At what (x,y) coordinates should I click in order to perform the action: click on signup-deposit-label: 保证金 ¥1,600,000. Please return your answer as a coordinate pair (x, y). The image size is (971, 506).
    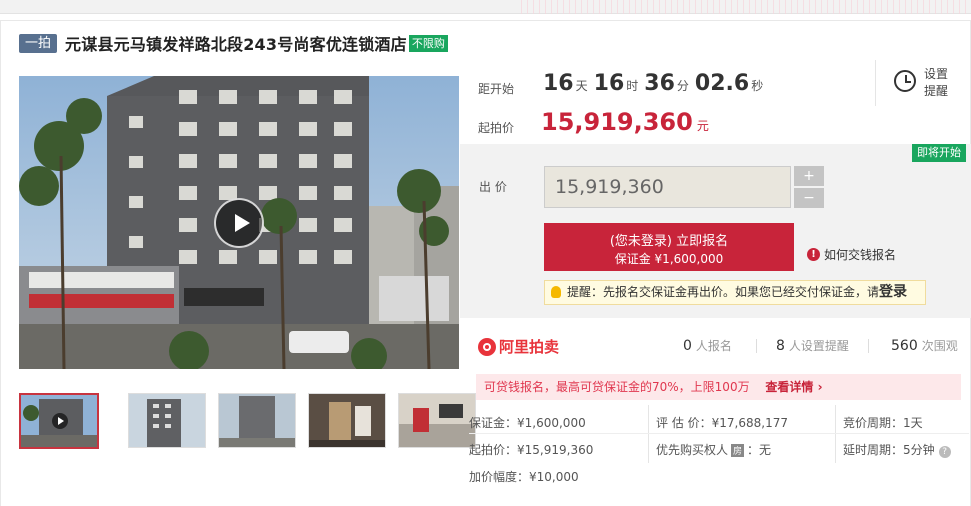
    Looking at the image, I should click on (669, 259).